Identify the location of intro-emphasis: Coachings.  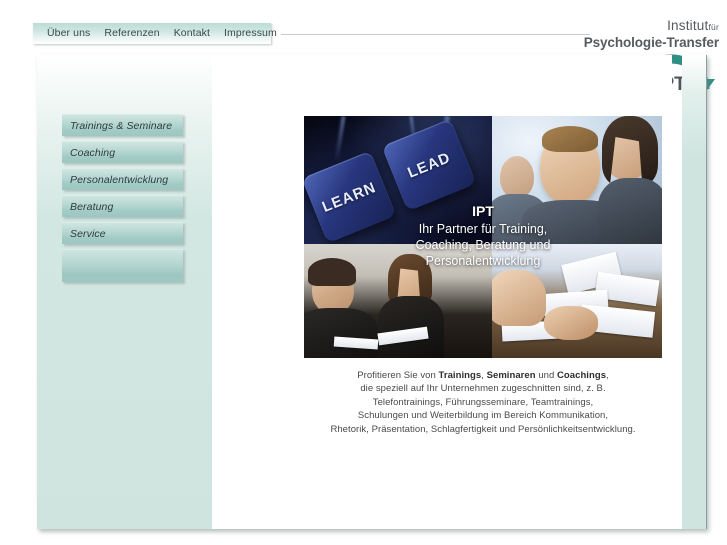
(582, 375).